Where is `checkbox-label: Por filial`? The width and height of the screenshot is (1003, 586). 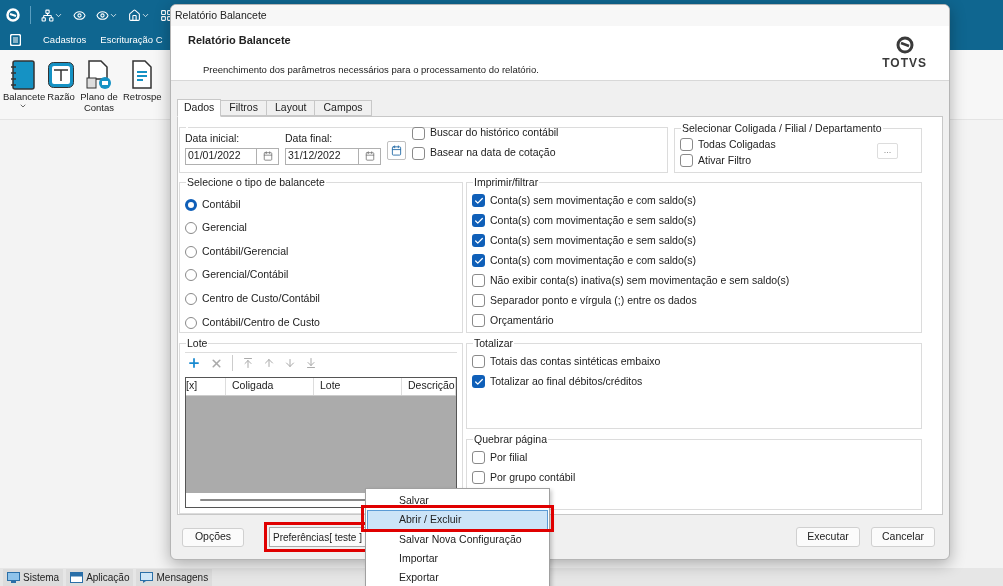
checkbox-label: Por filial is located at coordinates (509, 457).